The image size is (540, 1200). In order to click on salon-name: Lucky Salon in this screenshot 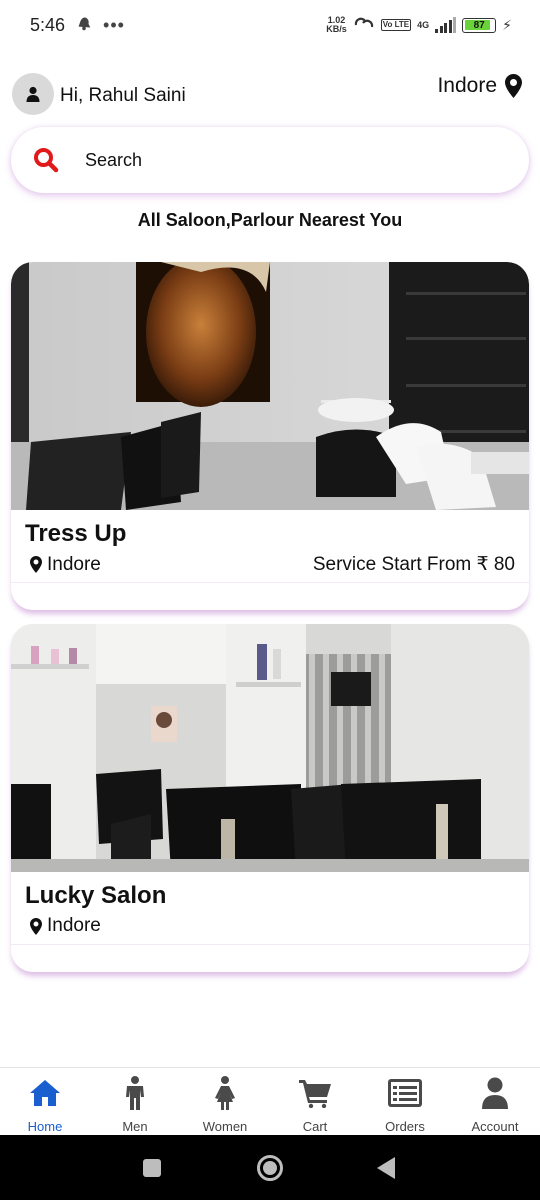, I will do `click(96, 895)`.